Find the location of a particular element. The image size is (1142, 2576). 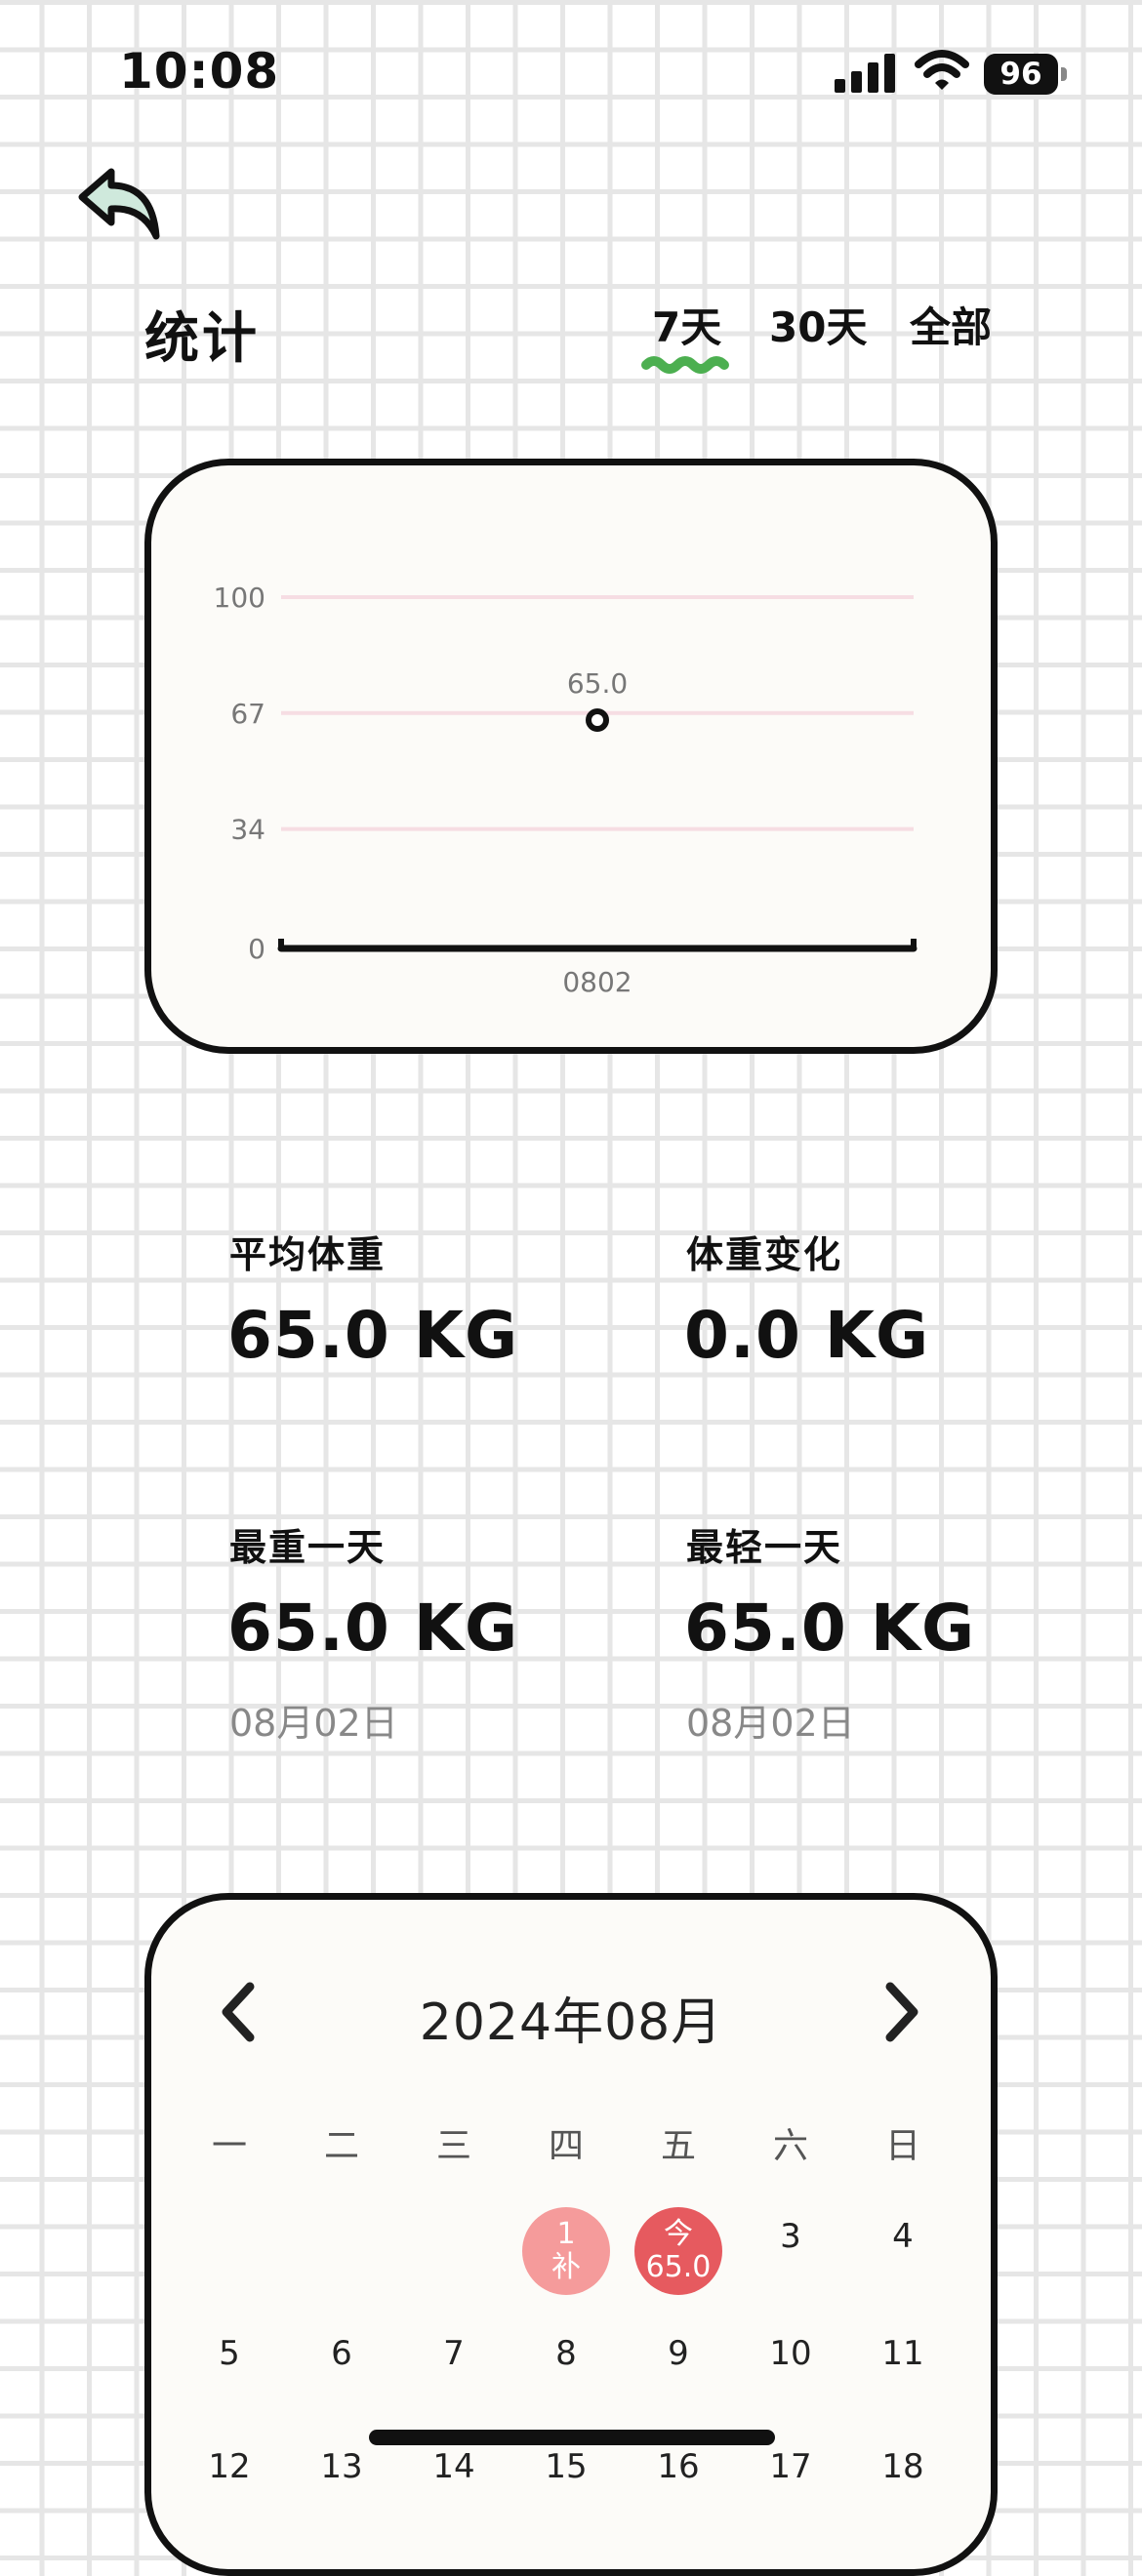

day-circle-bottom: 65.0 is located at coordinates (678, 2267).